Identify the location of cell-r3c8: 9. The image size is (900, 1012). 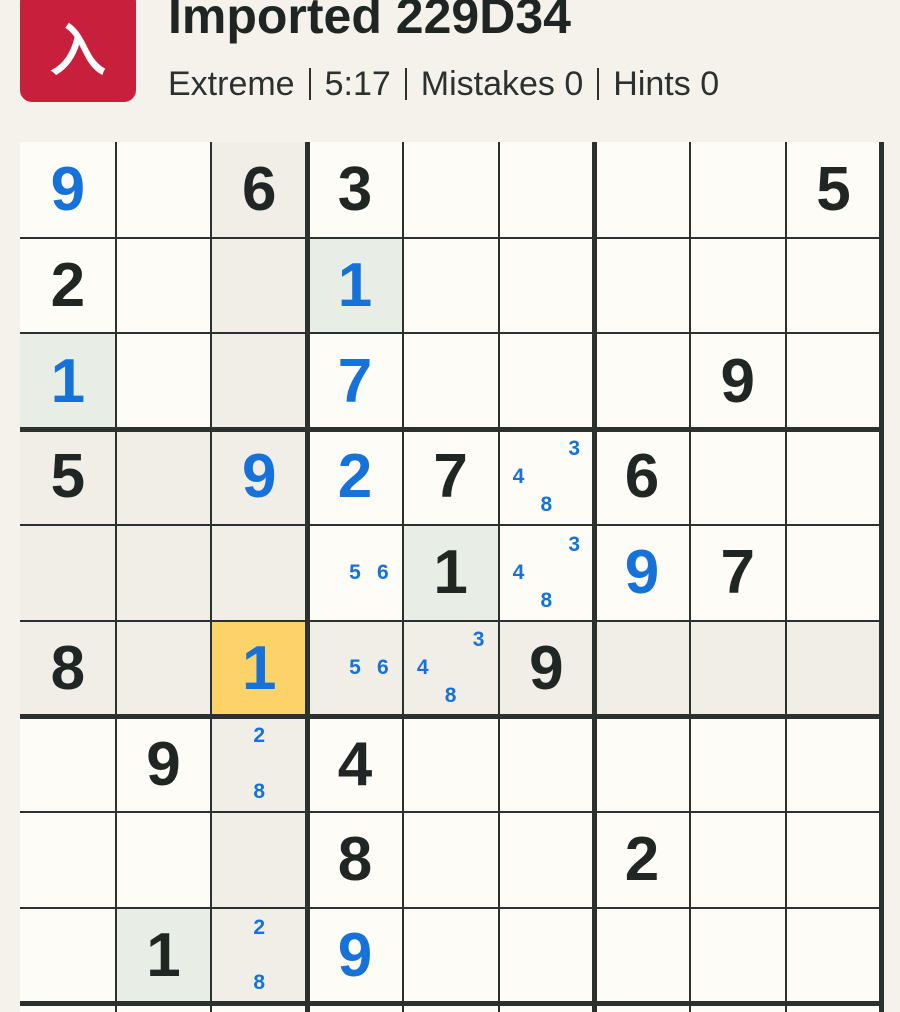
(738, 381).